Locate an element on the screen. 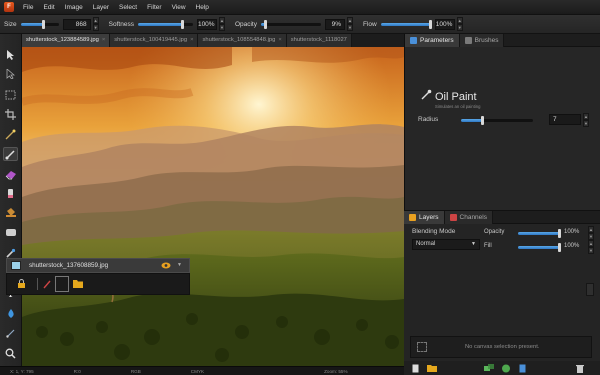 The image size is (600, 375). layers-bottom-toolbar is located at coordinates (502, 368).